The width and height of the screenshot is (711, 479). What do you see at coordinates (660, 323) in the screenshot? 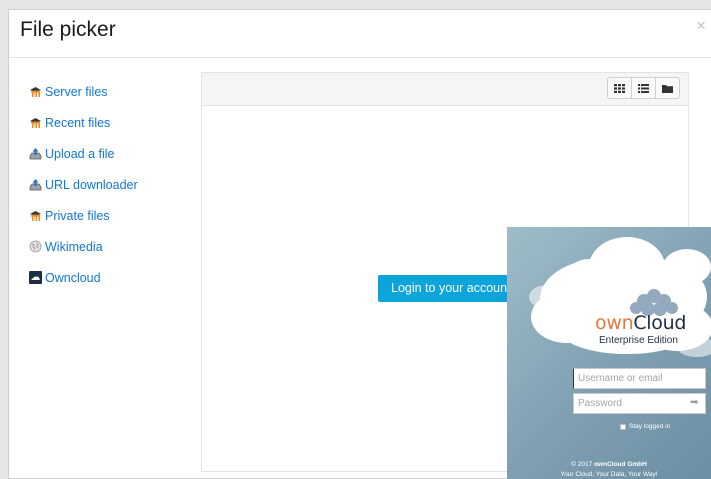
I see `brand-cloud: Cloud` at bounding box center [660, 323].